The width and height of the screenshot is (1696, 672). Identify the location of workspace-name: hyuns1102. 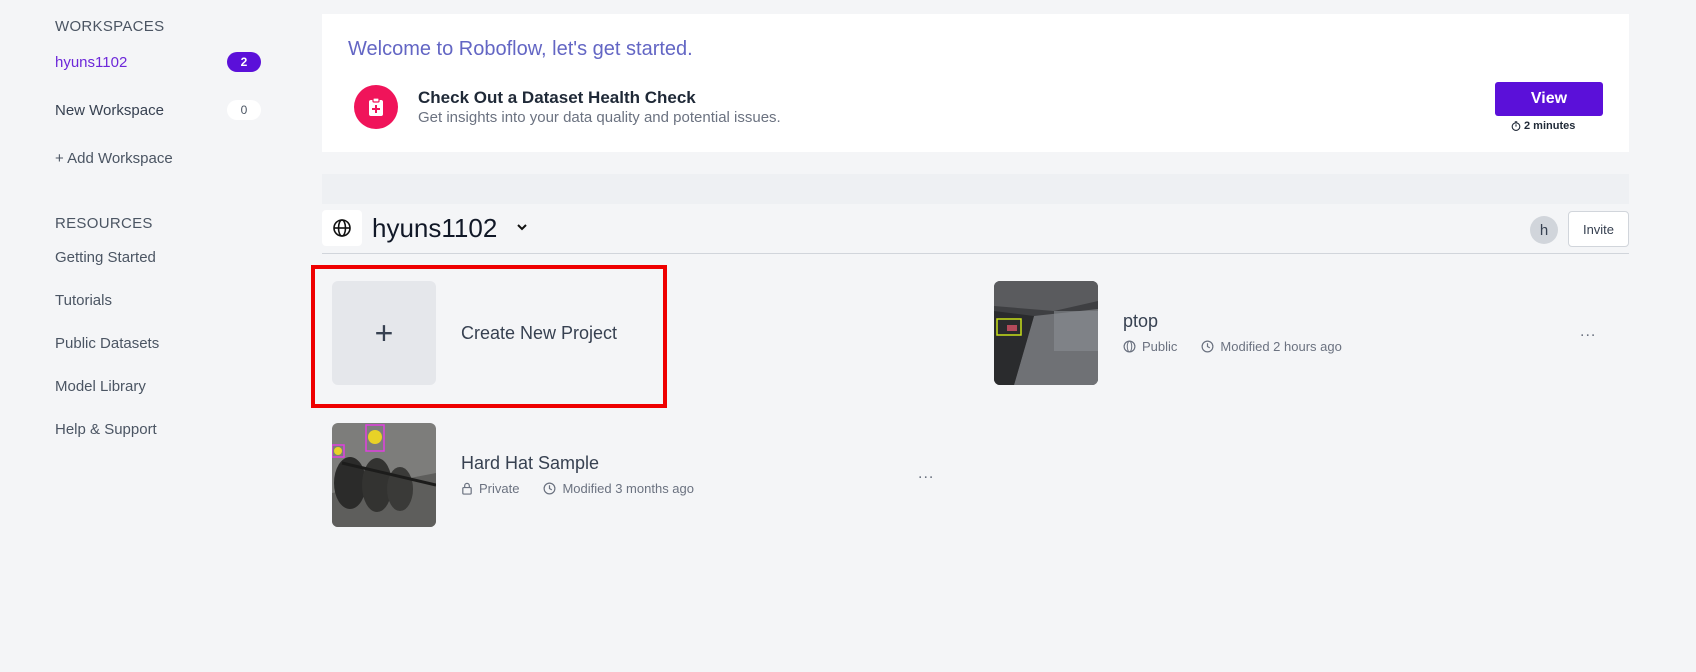
(91, 62).